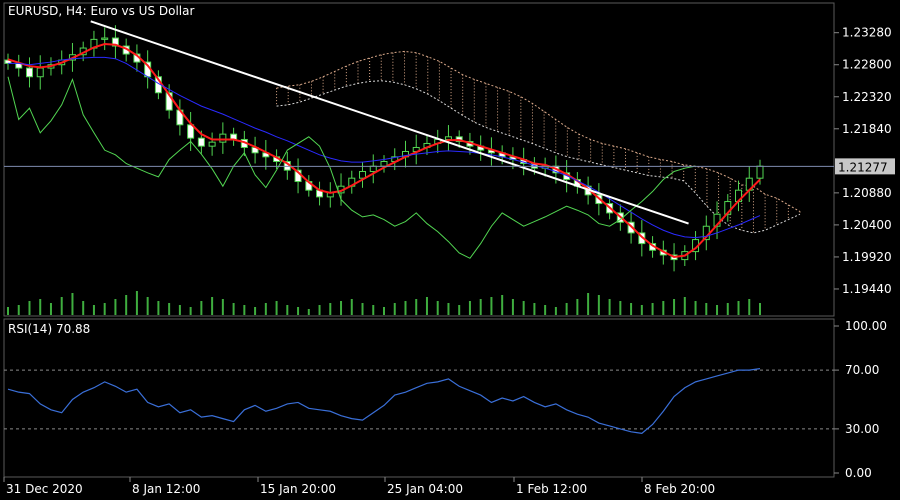  I want to click on time-tick-label: 8 Feb 20:00, so click(679, 489).